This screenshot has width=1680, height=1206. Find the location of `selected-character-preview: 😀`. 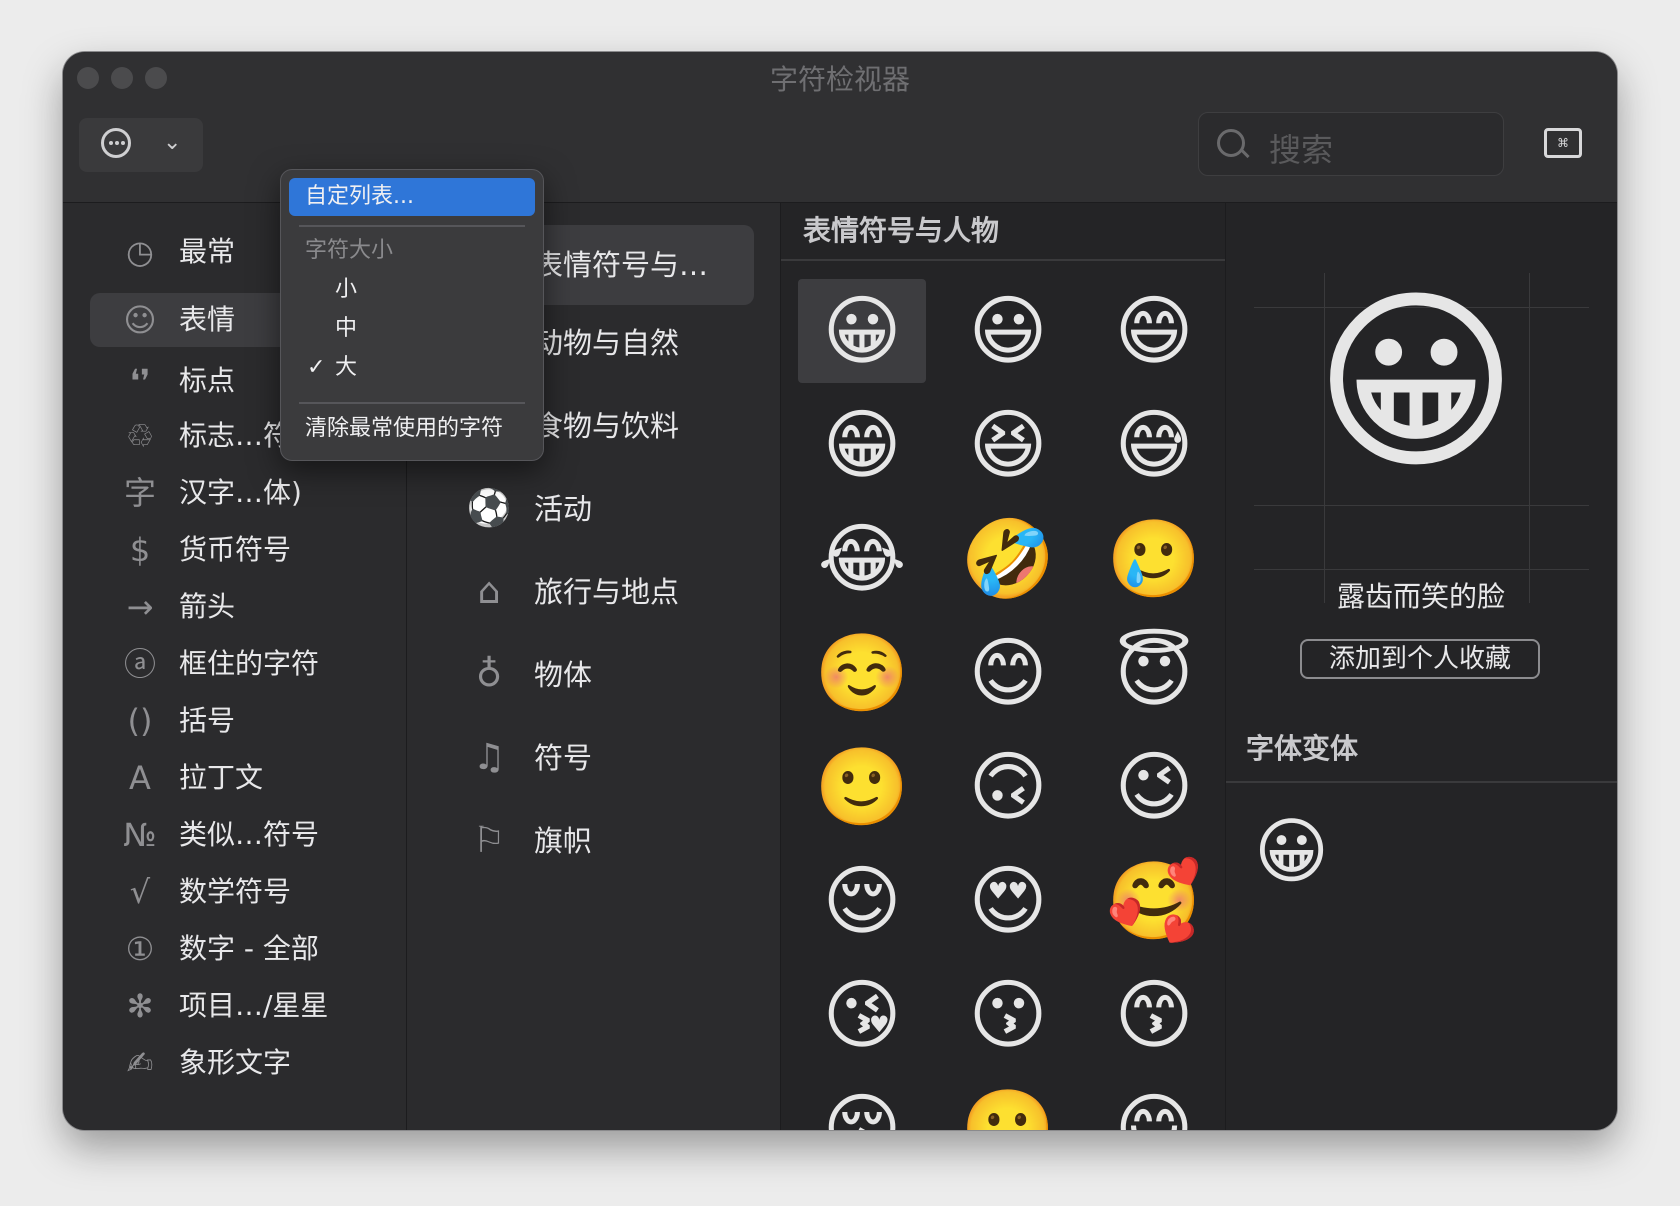

selected-character-preview: 😀 is located at coordinates (1416, 383).